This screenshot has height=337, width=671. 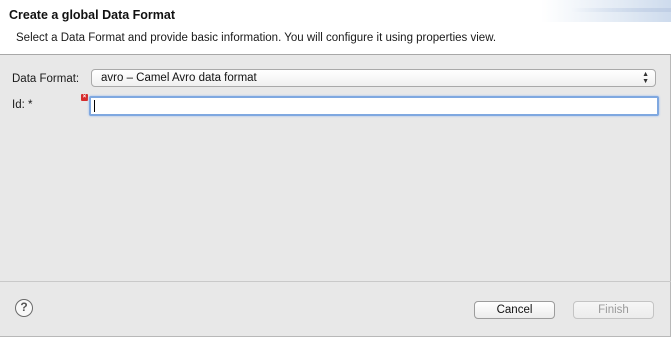 I want to click on header-banner-graphic, so click(x=606, y=11).